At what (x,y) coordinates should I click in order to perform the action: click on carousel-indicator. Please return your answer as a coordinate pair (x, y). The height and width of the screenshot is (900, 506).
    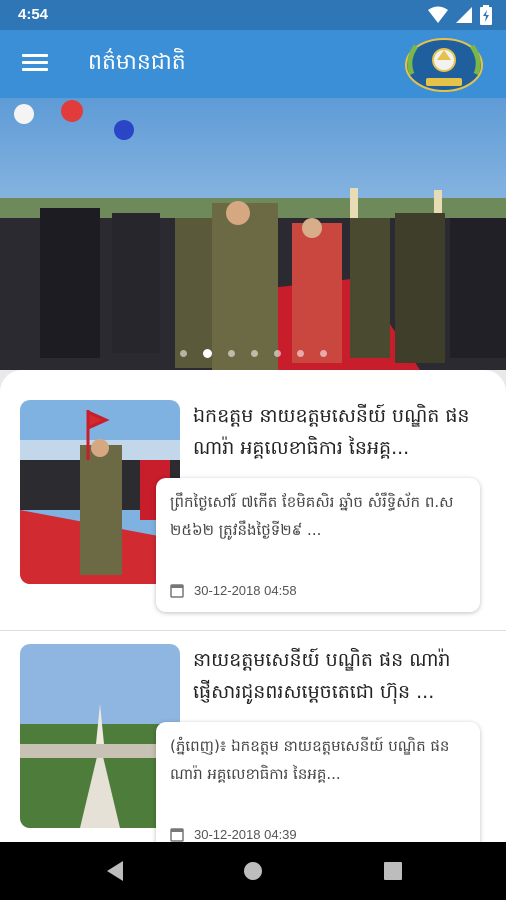
    Looking at the image, I should click on (253, 353).